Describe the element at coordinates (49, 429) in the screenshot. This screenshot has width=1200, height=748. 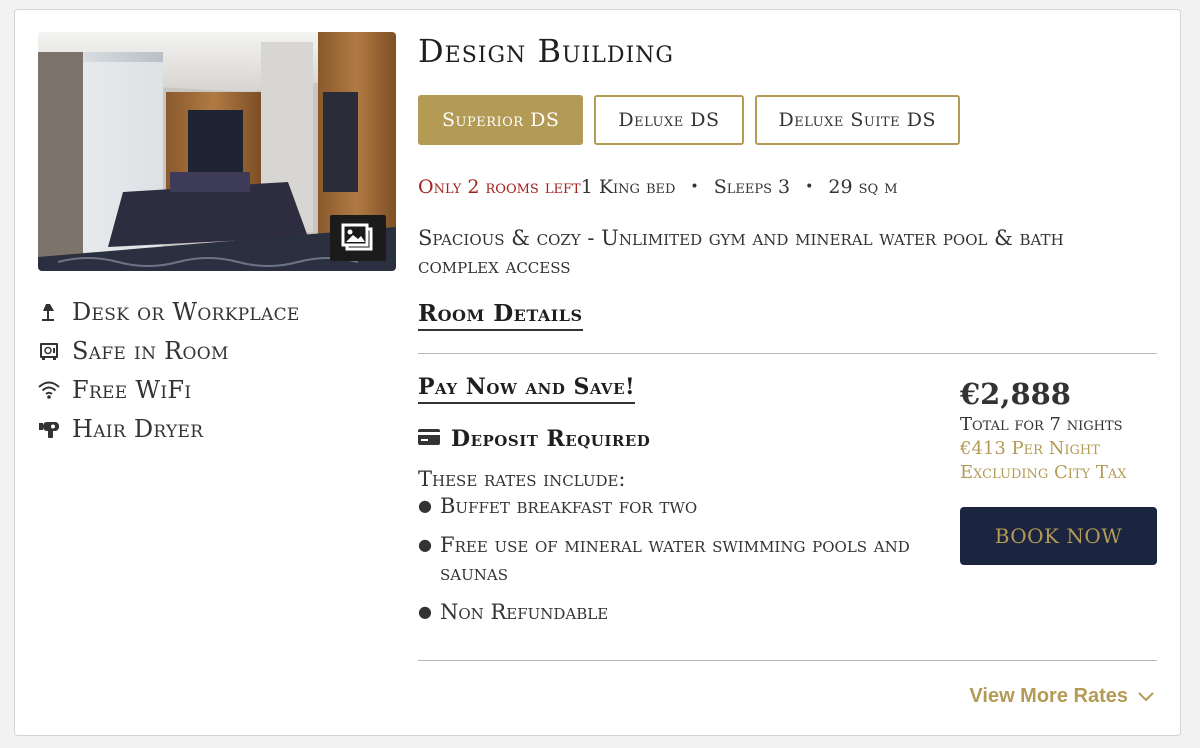
I see `hair-dryer-icon` at that location.